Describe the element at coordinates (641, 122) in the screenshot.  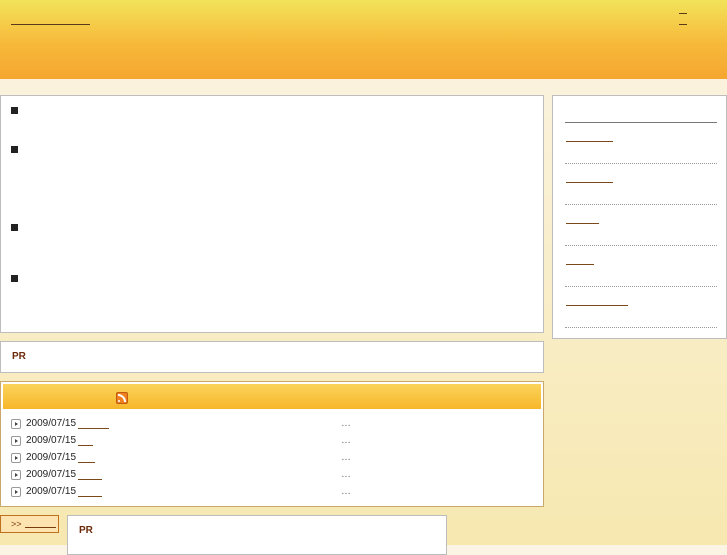
I see `sidebar-heading-rule` at that location.